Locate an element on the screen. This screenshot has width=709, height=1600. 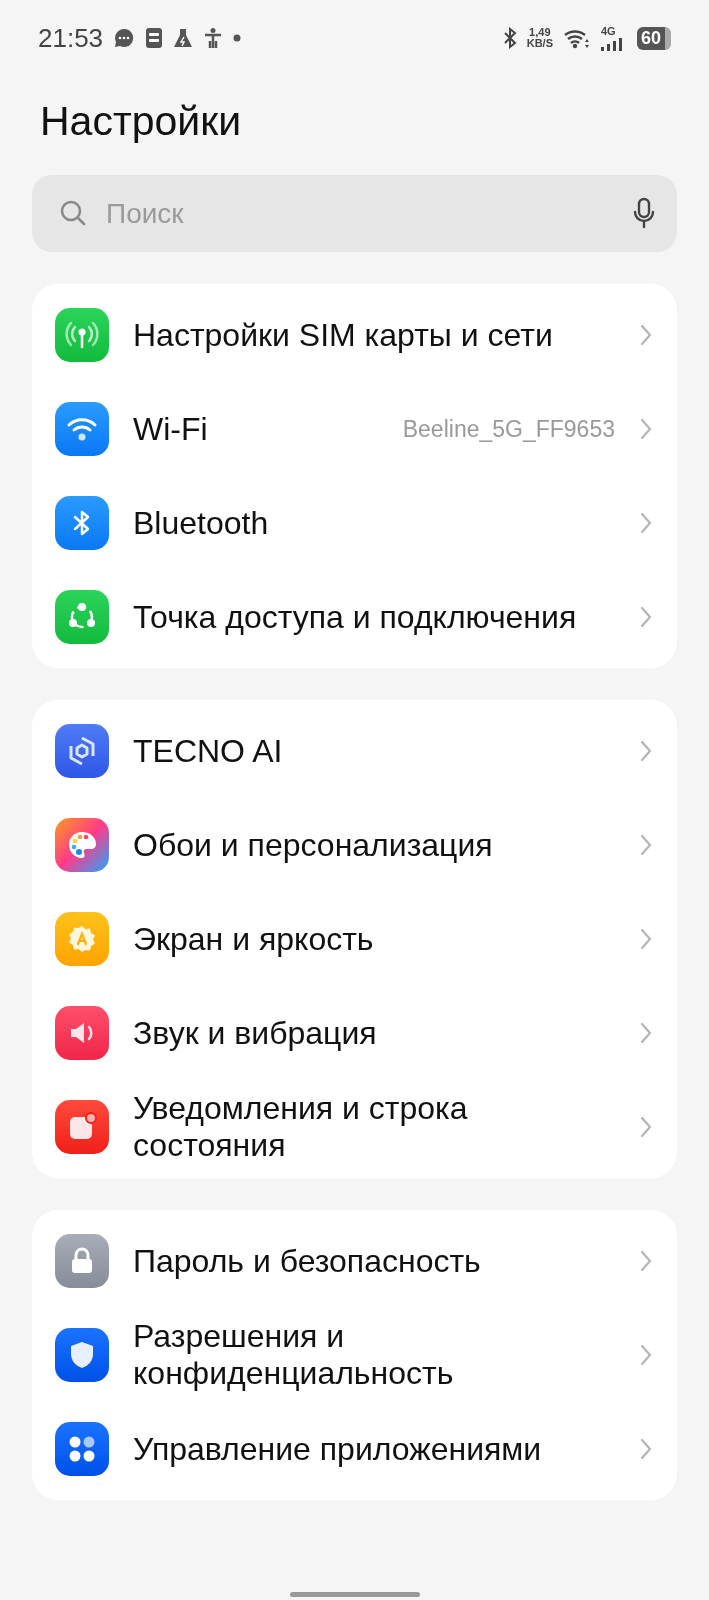
settings-item: Экран и яркость is located at coordinates (354, 939).